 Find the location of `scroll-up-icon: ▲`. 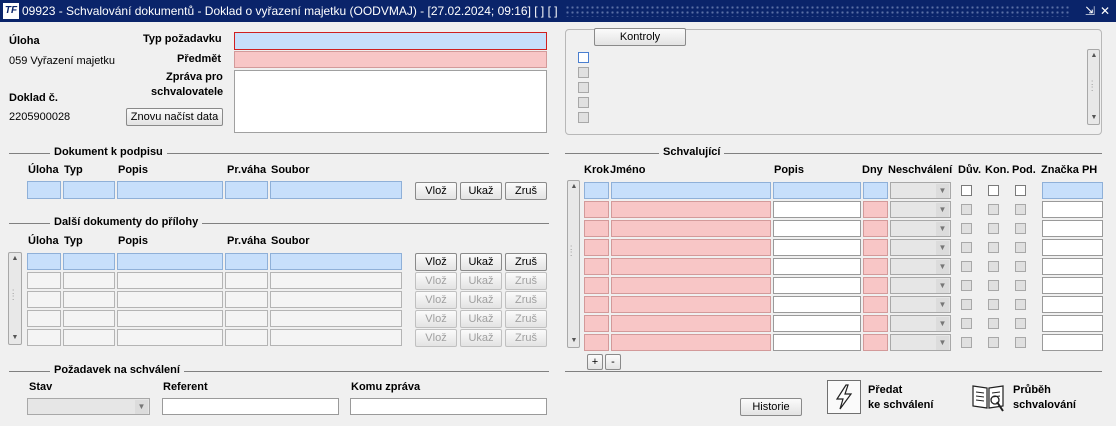

scroll-up-icon: ▲ is located at coordinates (15, 259).